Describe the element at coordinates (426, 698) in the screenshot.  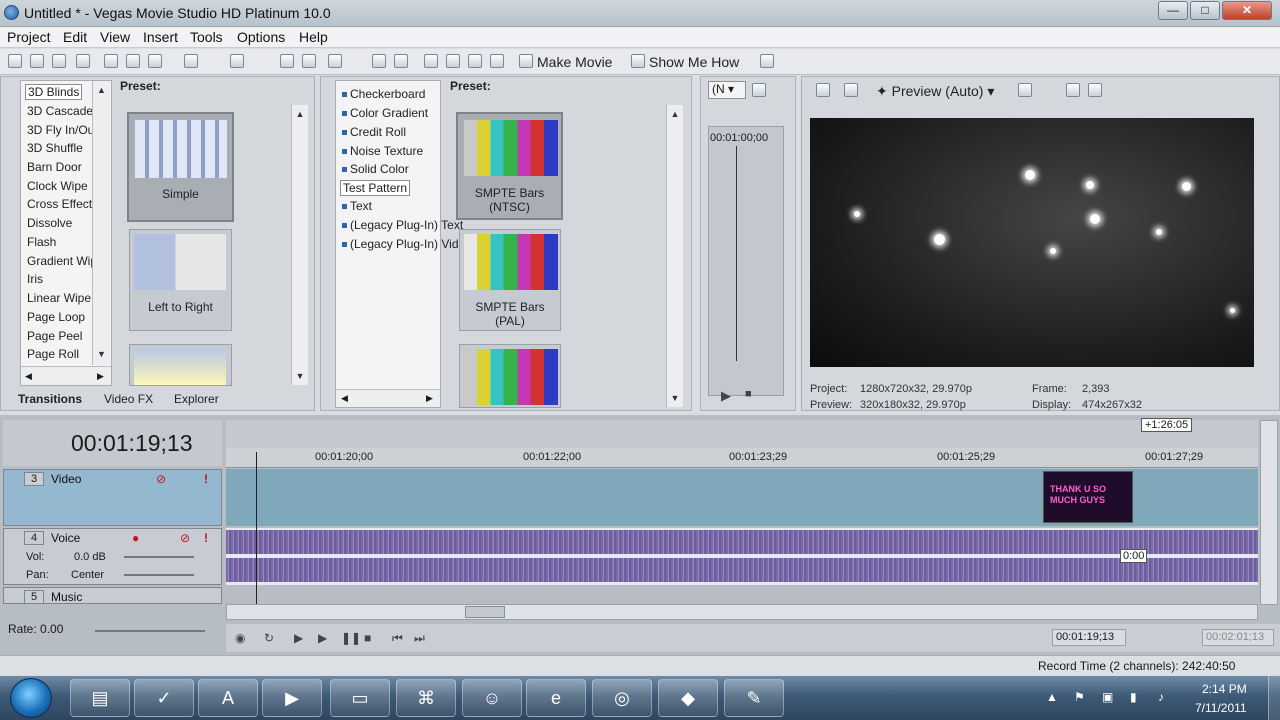
I see `taskbar-remote-desktop-icon: ⌘` at that location.